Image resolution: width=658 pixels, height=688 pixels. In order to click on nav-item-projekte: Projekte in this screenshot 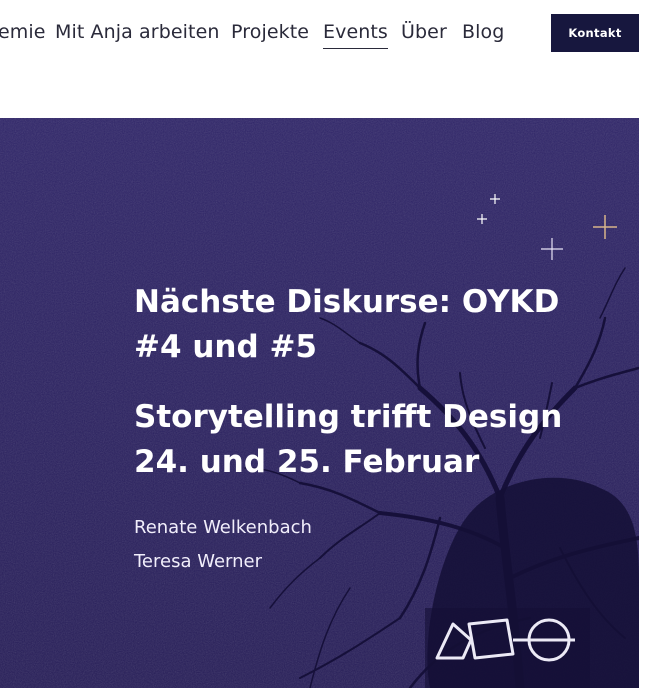, I will do `click(270, 32)`.